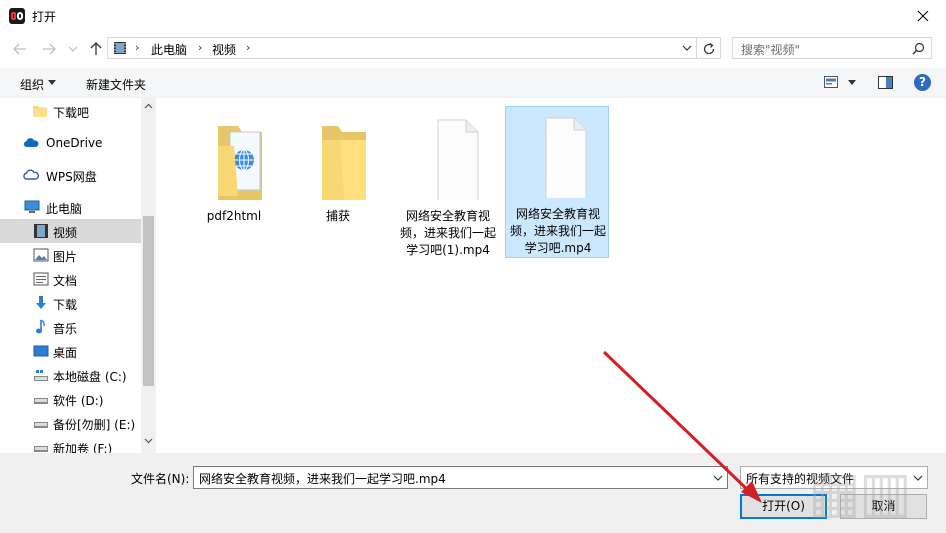 The image size is (946, 533). I want to click on computer-icon, so click(32, 206).